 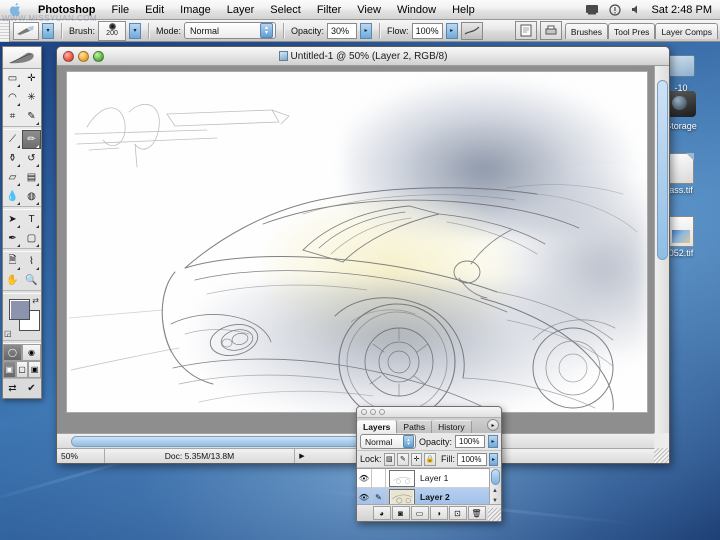 What do you see at coordinates (423, 487) in the screenshot?
I see `layers-list: 👁 Layer 1 👁 ✎ Layer 2` at bounding box center [423, 487].